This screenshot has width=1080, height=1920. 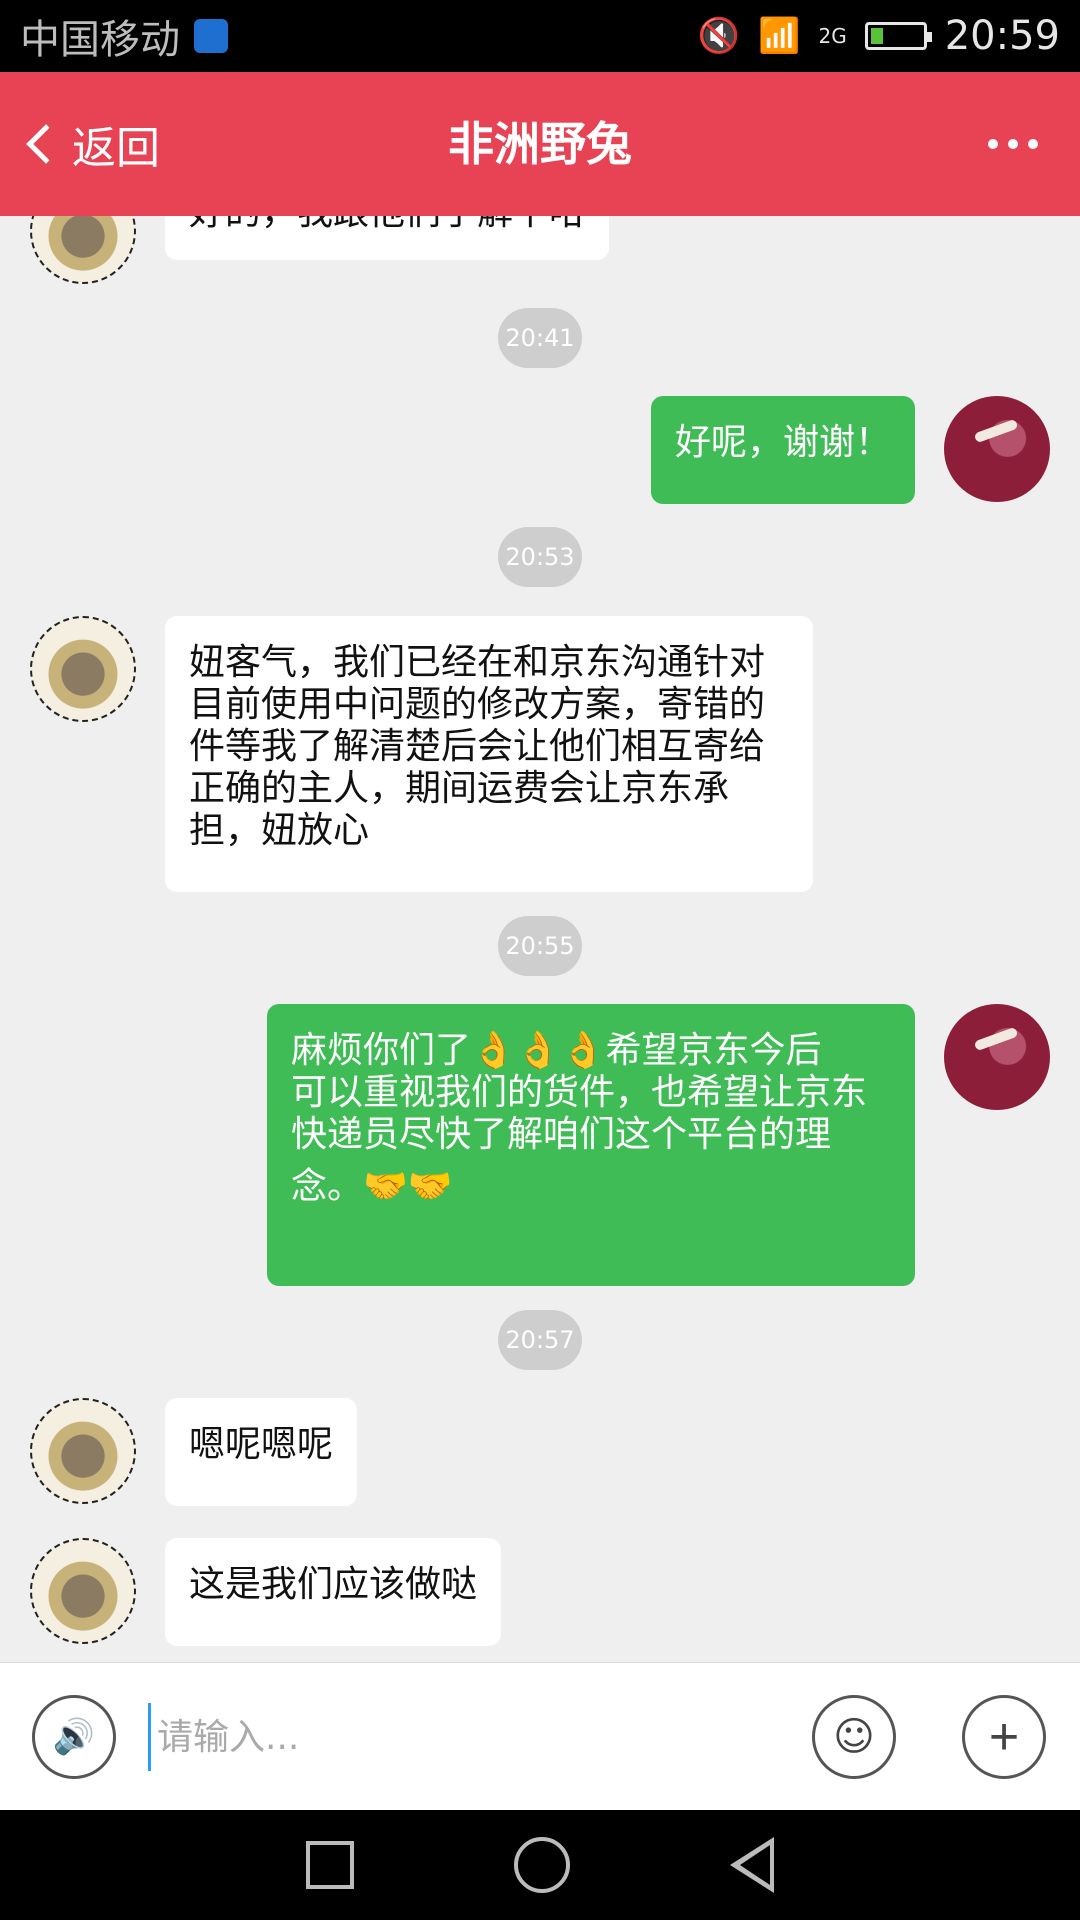 I want to click on mute-icon: 🔇, so click(x=719, y=36).